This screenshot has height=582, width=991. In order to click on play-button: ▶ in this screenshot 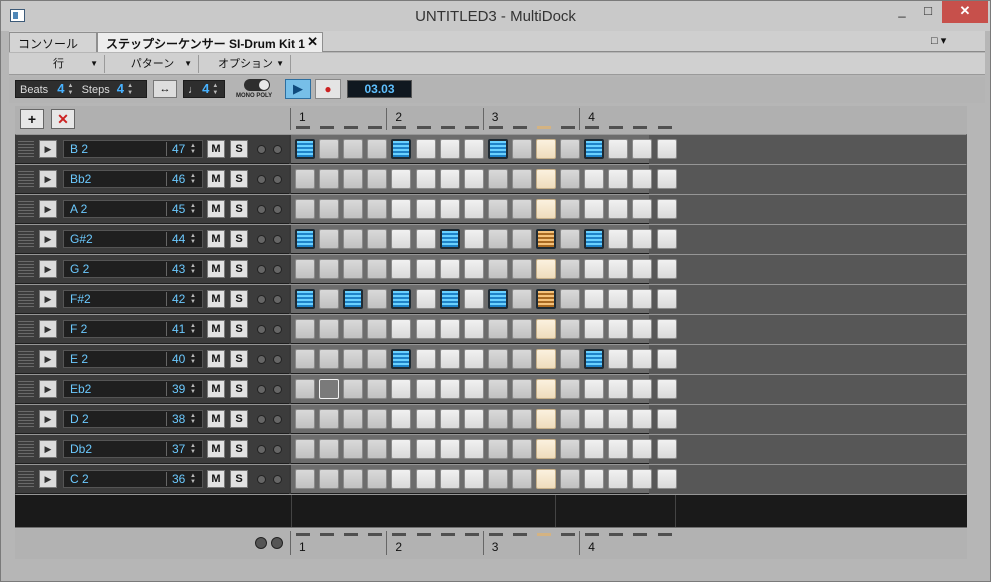, I will do `click(298, 89)`.